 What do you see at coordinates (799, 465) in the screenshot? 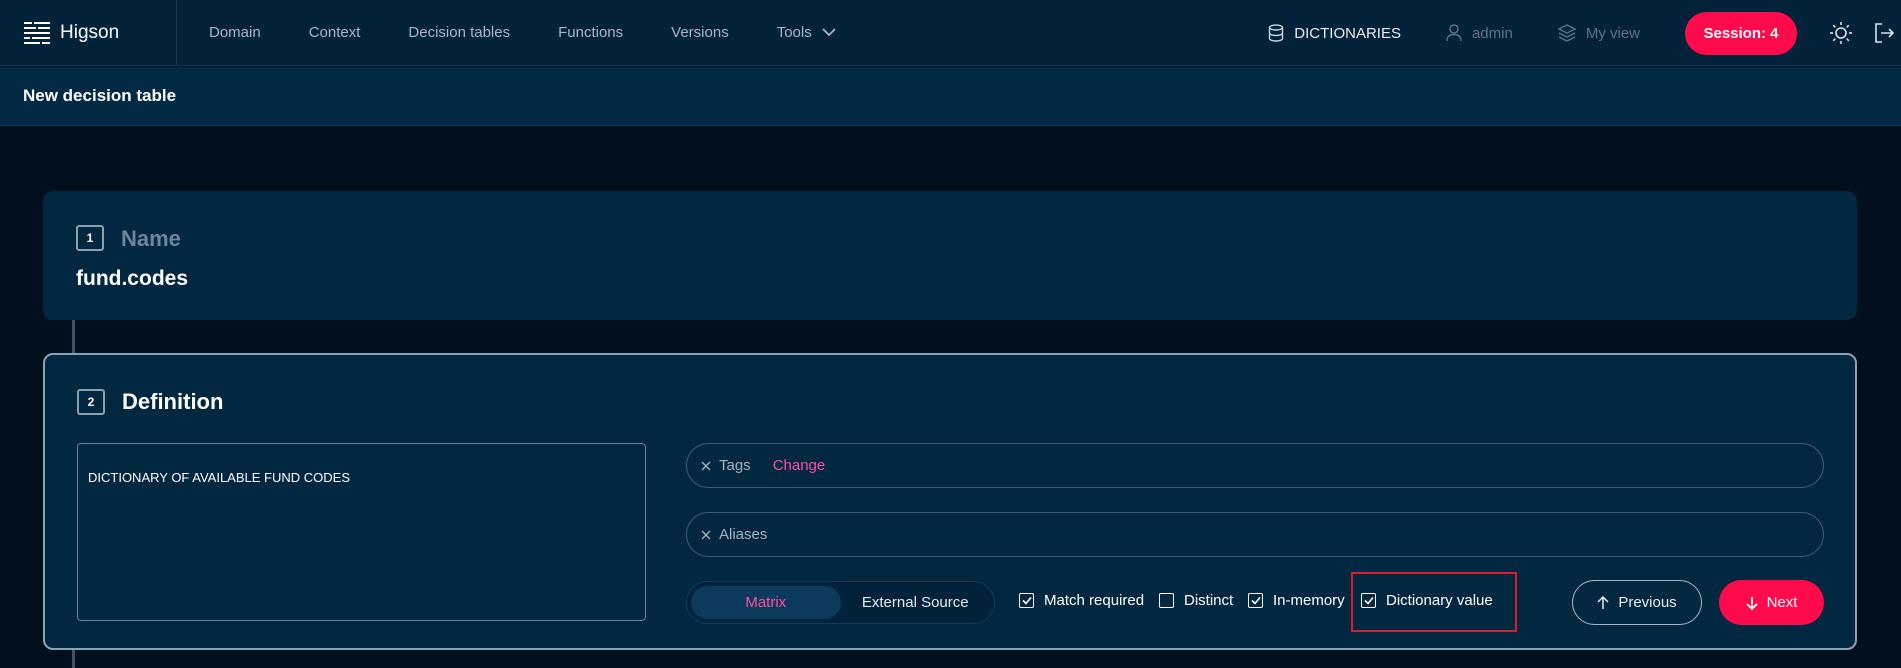
I see `tags-change-link: Change` at bounding box center [799, 465].